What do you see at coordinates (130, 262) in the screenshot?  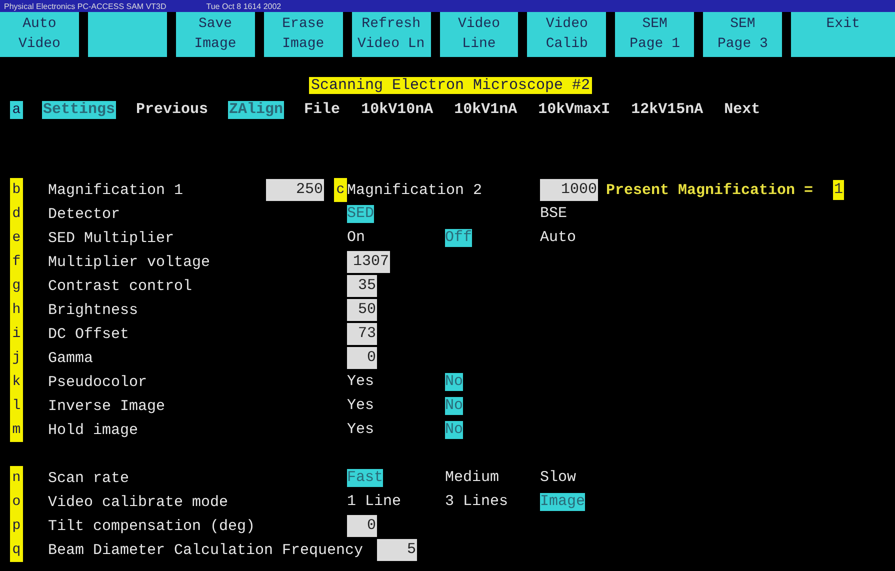 I see `setting-label: Multiplier voltage` at bounding box center [130, 262].